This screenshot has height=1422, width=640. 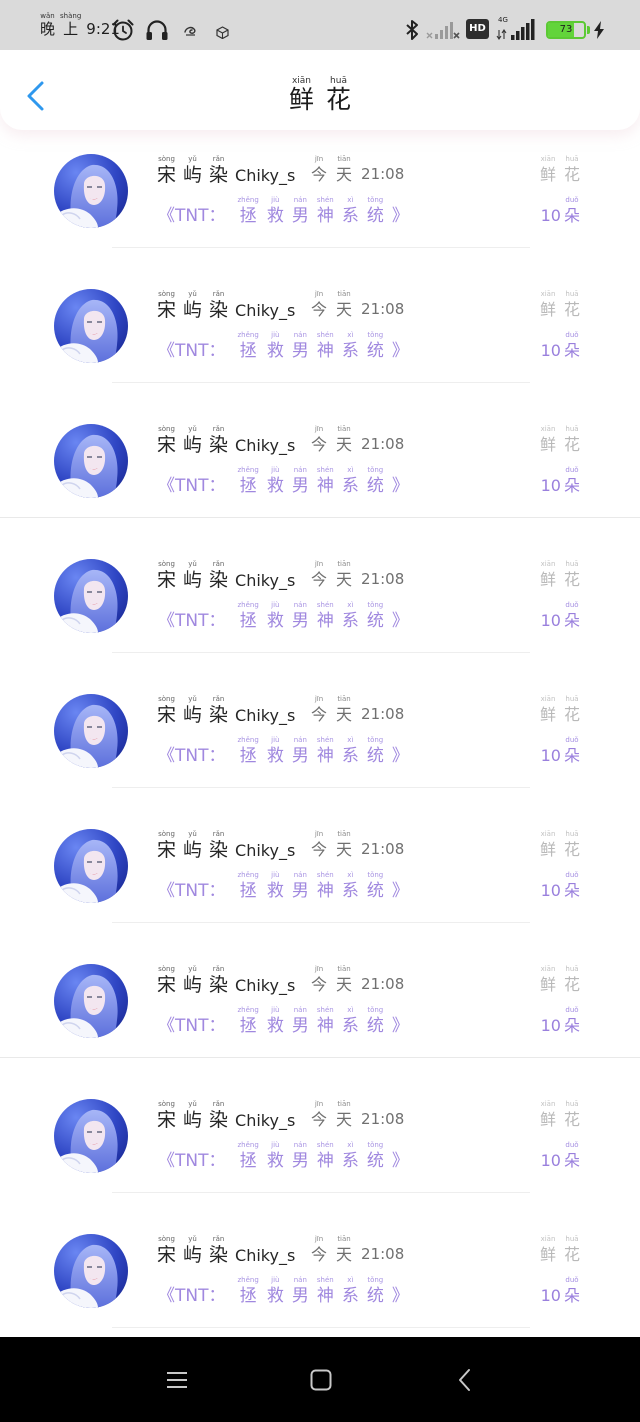 What do you see at coordinates (325, 740) in the screenshot?
I see `pinyin-annotation: shén` at bounding box center [325, 740].